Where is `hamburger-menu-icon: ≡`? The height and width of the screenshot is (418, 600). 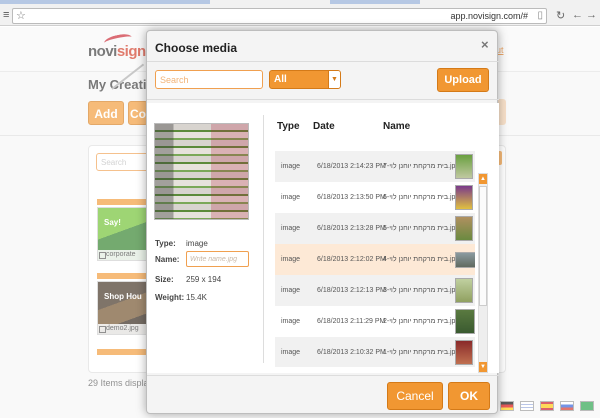 hamburger-menu-icon: ≡ is located at coordinates (6, 15).